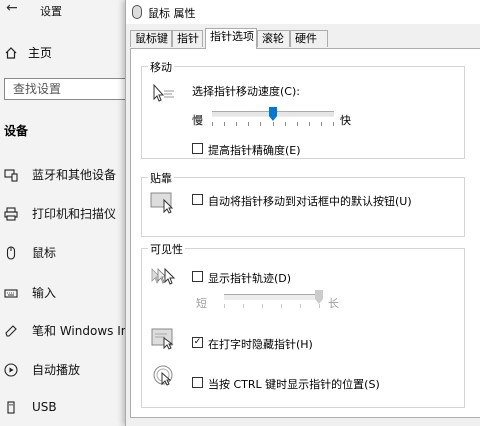 Image resolution: width=480 pixels, height=426 pixels. What do you see at coordinates (172, 13) in the screenshot?
I see `dialog-title: 鼠标 属性` at bounding box center [172, 13].